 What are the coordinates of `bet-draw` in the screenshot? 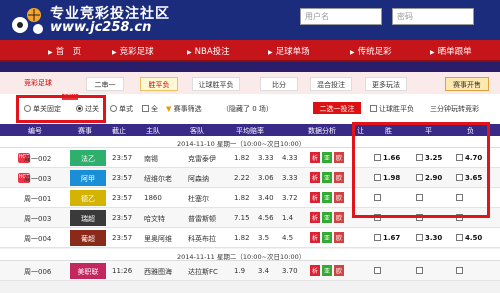 It's located at (420, 271).